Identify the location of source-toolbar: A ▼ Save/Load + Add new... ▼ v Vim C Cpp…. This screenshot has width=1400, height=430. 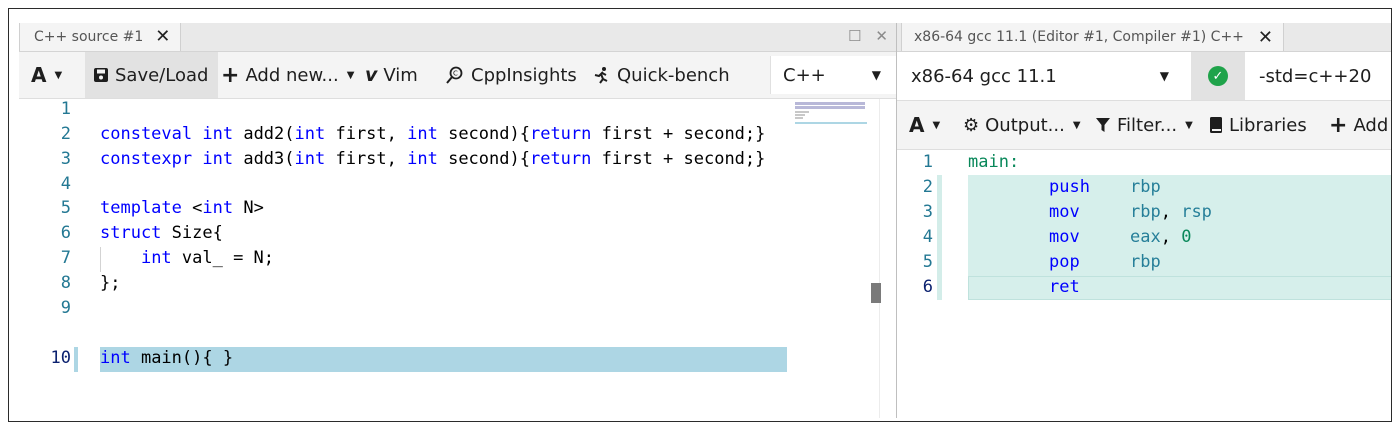
(458, 75).